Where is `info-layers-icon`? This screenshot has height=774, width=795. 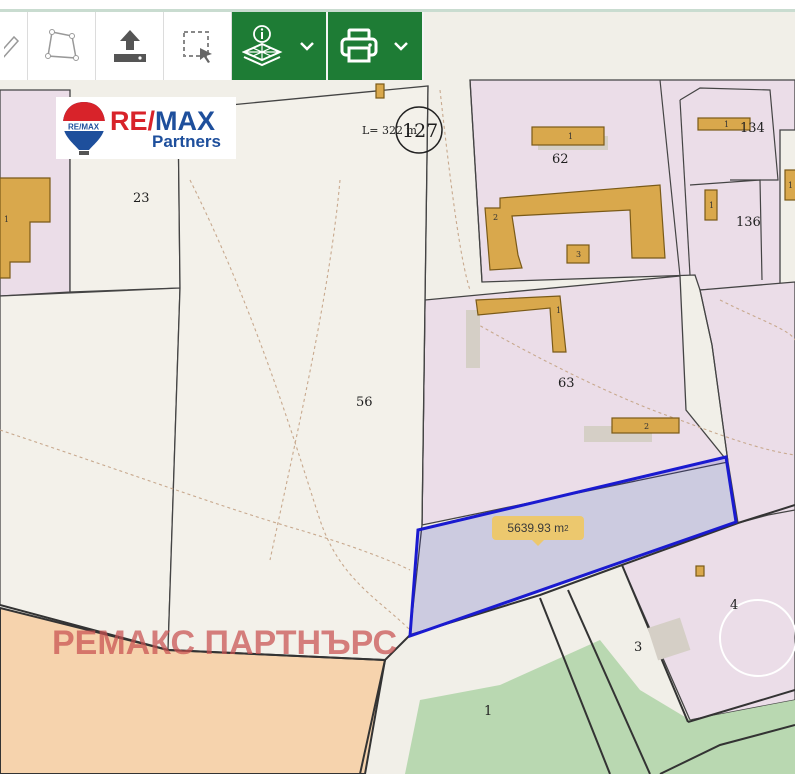
info-layers-icon is located at coordinates (262, 46).